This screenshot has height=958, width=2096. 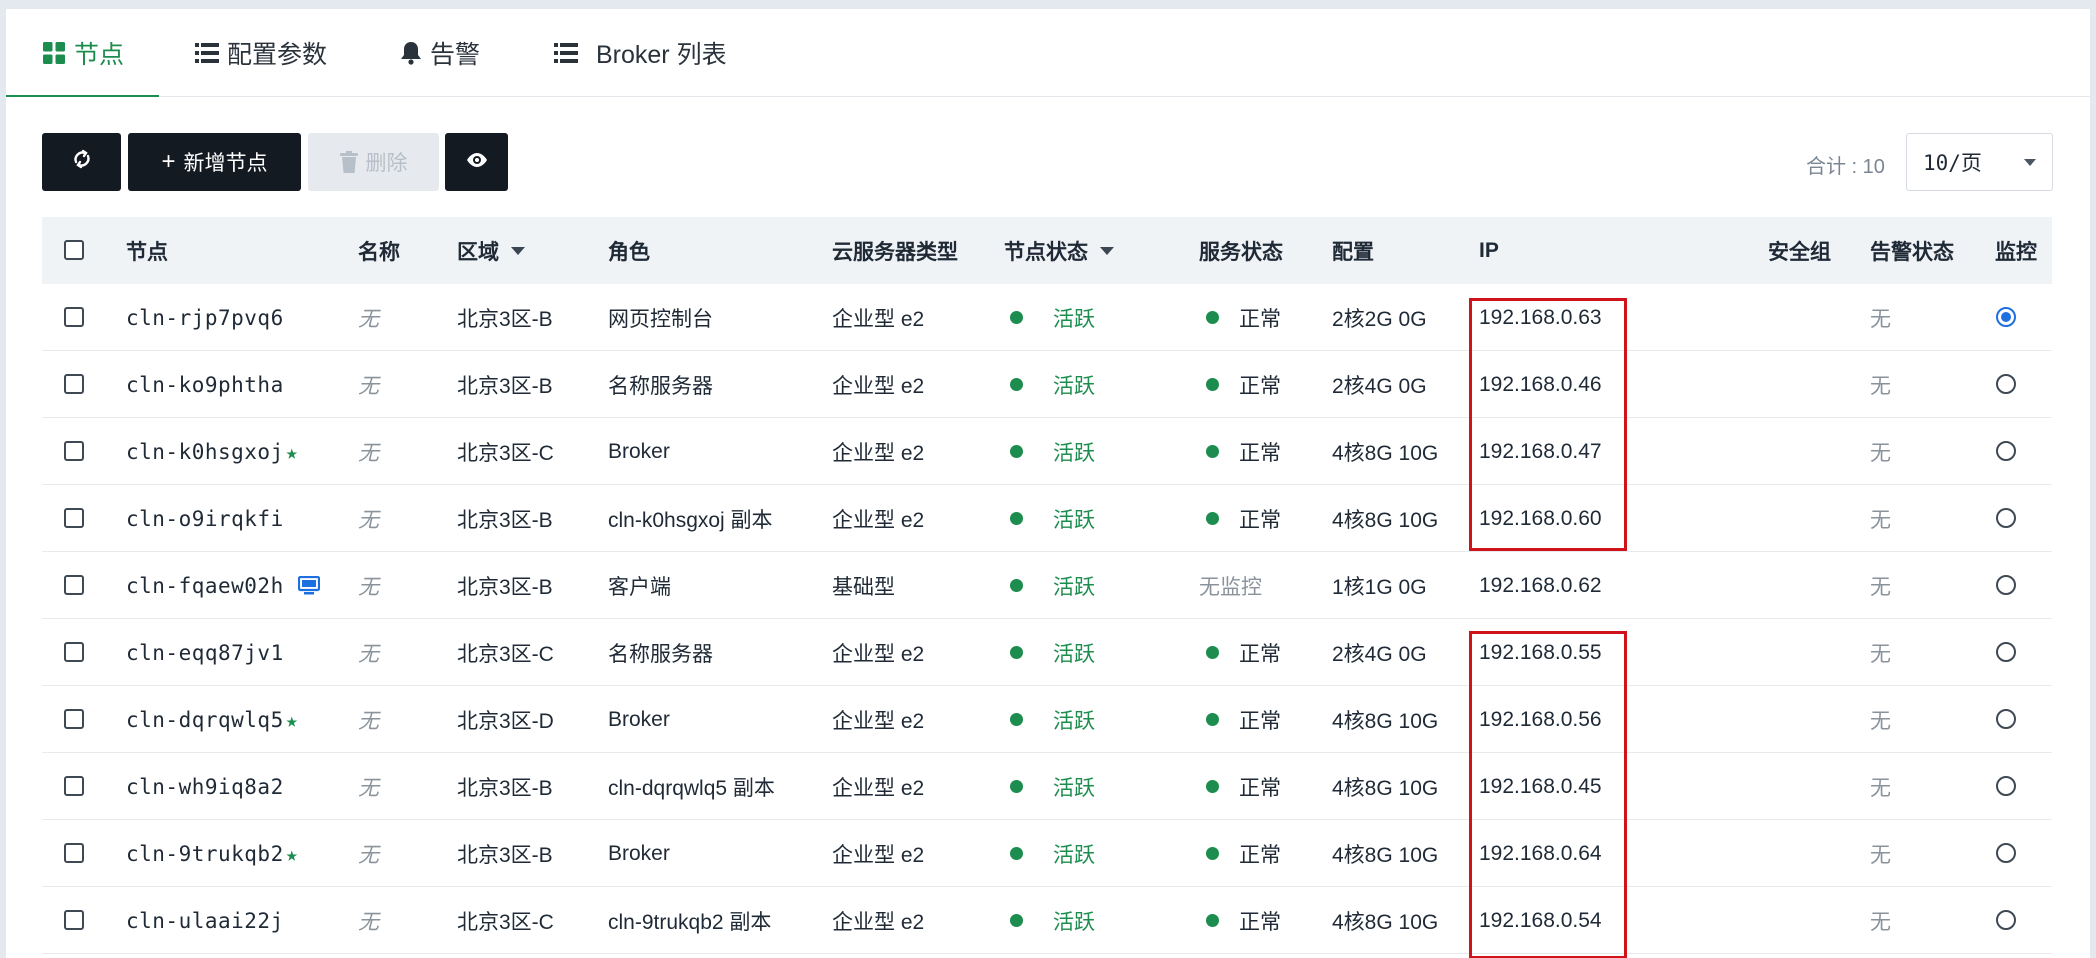 What do you see at coordinates (691, 788) in the screenshot?
I see `role-cell: cln-dqrqwlq5 副本` at bounding box center [691, 788].